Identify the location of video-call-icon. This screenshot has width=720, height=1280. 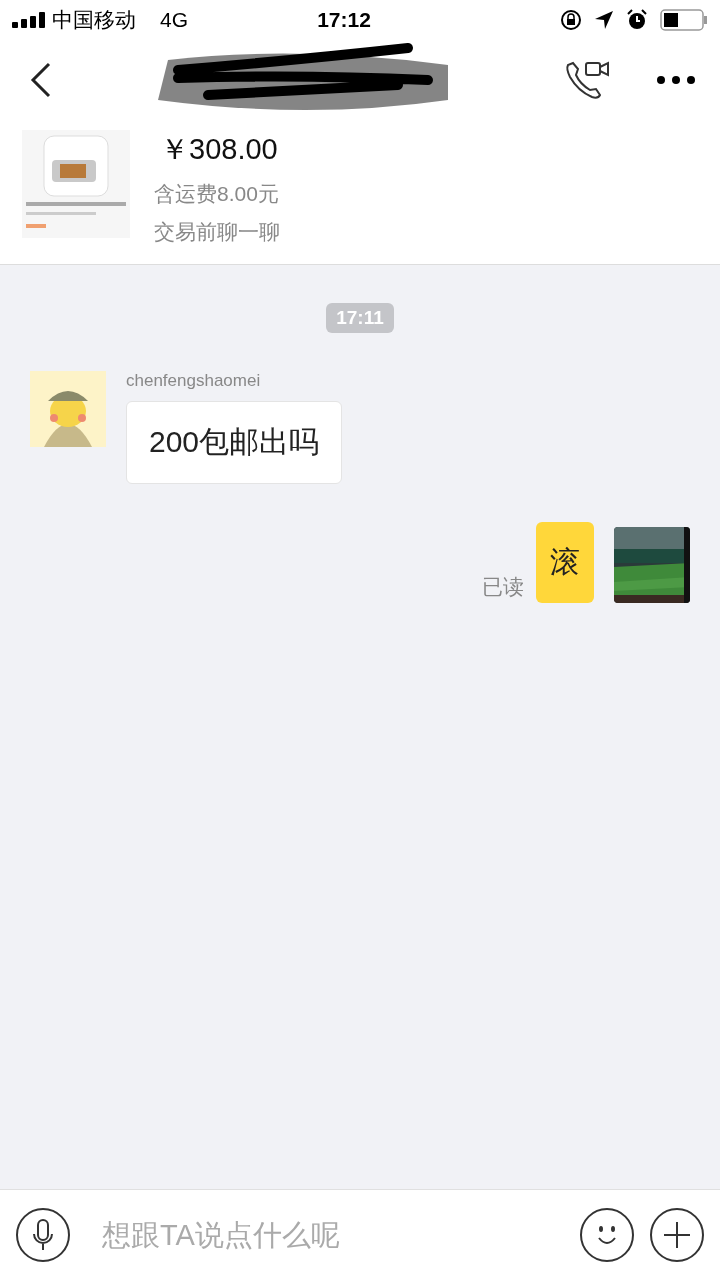
(587, 80).